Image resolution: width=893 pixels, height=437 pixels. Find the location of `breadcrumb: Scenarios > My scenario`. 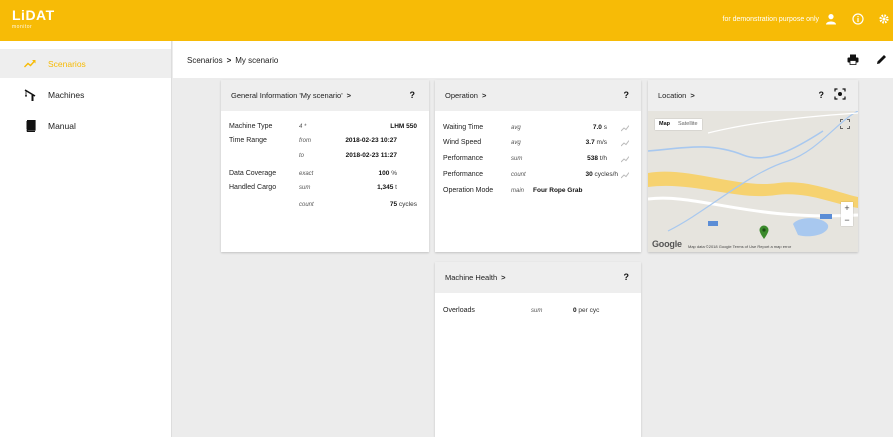

breadcrumb: Scenarios > My scenario is located at coordinates (232, 60).